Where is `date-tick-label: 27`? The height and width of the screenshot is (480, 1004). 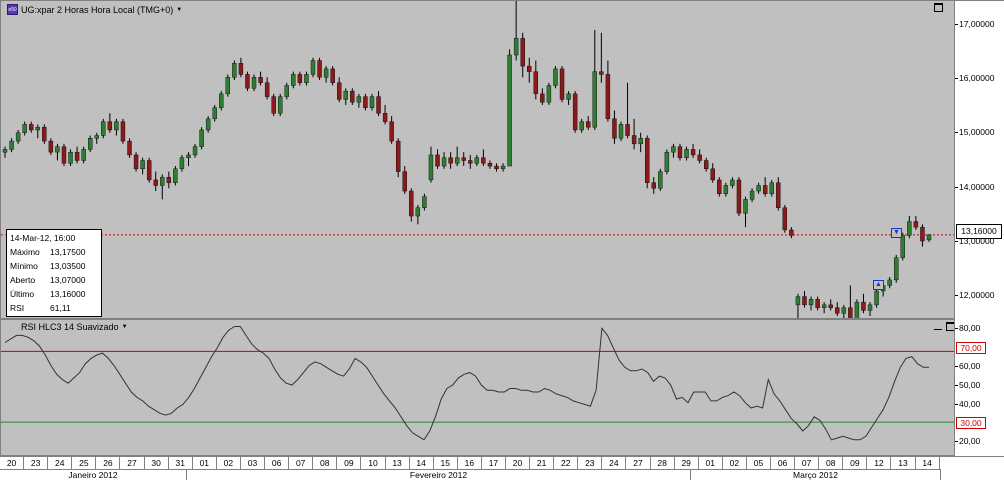 date-tick-label: 27 is located at coordinates (132, 463).